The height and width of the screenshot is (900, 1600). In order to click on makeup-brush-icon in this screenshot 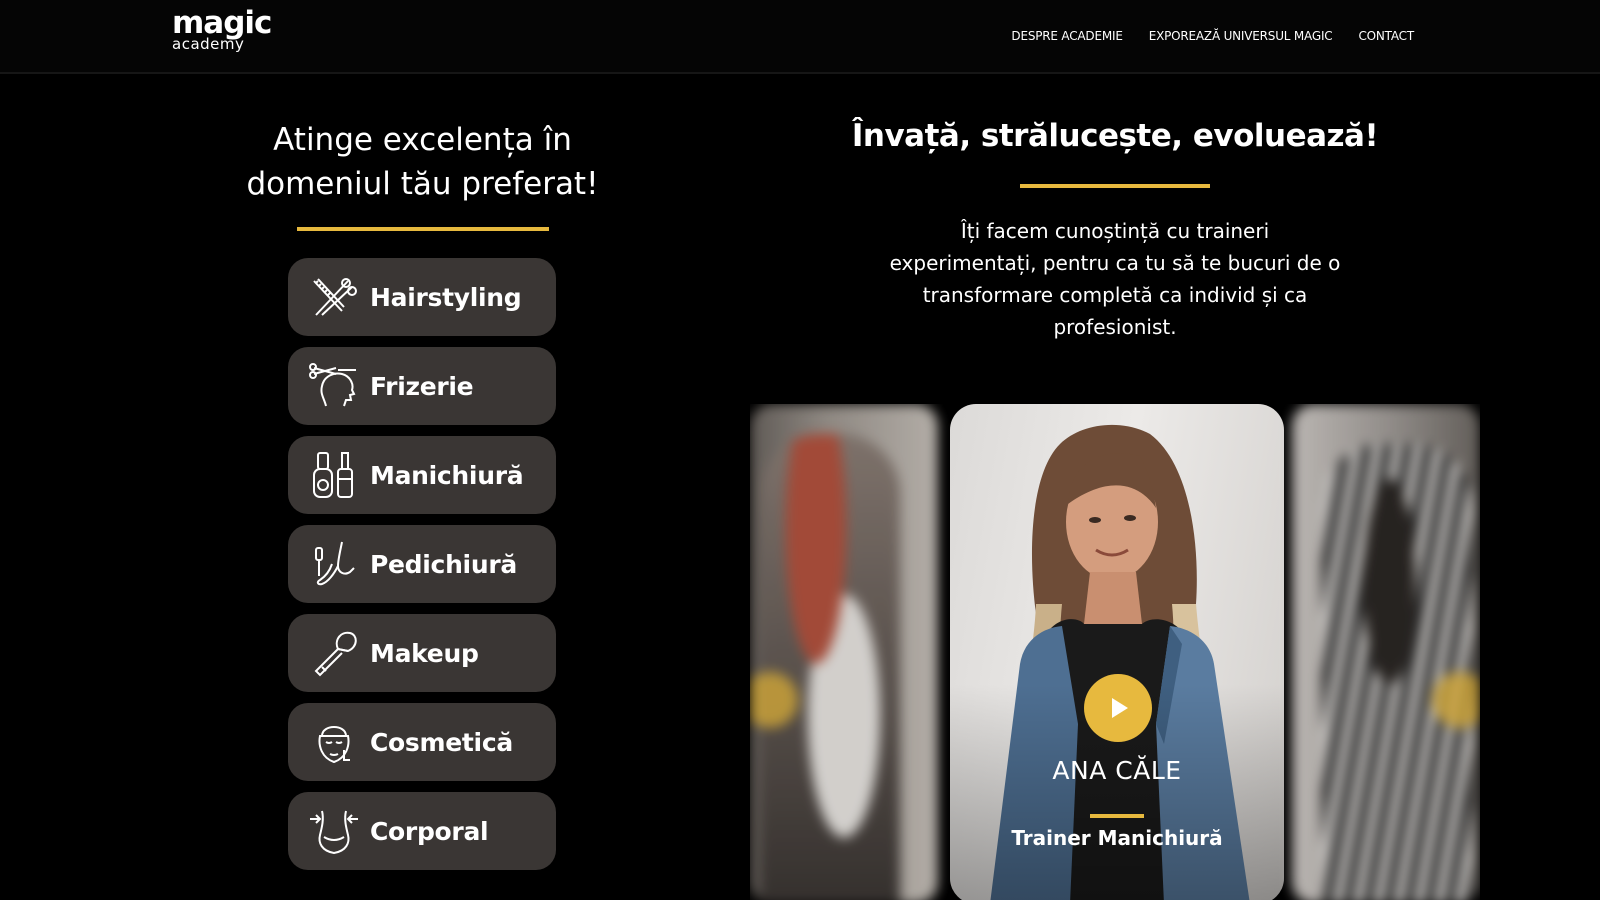, I will do `click(334, 653)`.